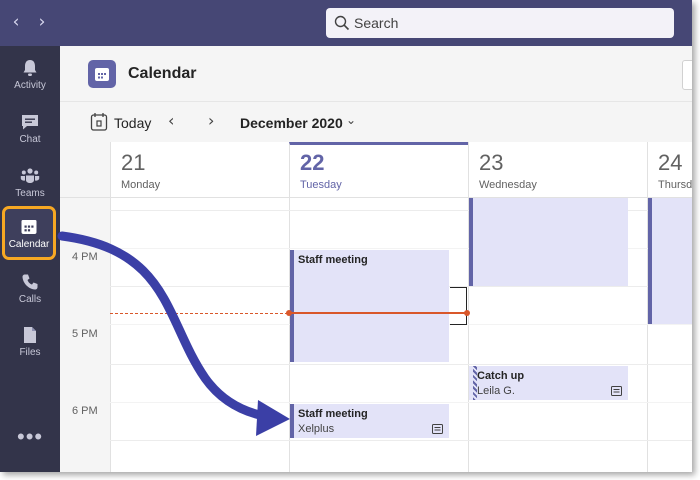  I want to click on event-title: Catch up, so click(501, 376).